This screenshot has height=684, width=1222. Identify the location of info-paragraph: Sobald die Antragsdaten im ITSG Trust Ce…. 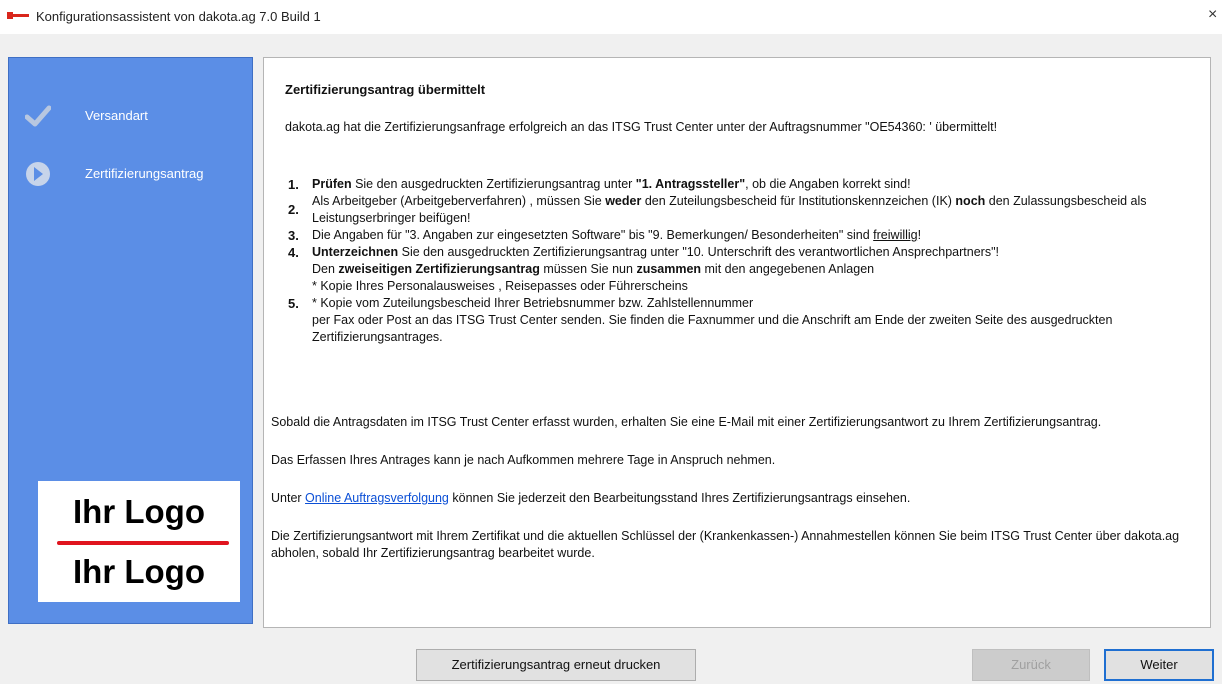
(686, 422).